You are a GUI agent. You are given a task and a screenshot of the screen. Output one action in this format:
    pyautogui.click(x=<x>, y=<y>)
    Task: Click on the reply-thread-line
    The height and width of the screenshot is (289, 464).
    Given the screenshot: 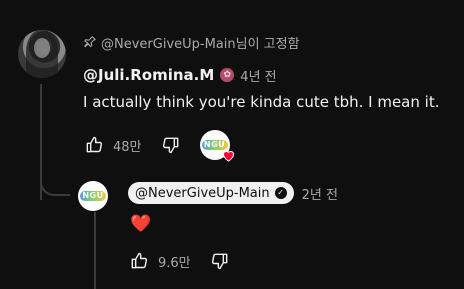 What is the action you would take?
    pyautogui.click(x=95, y=250)
    